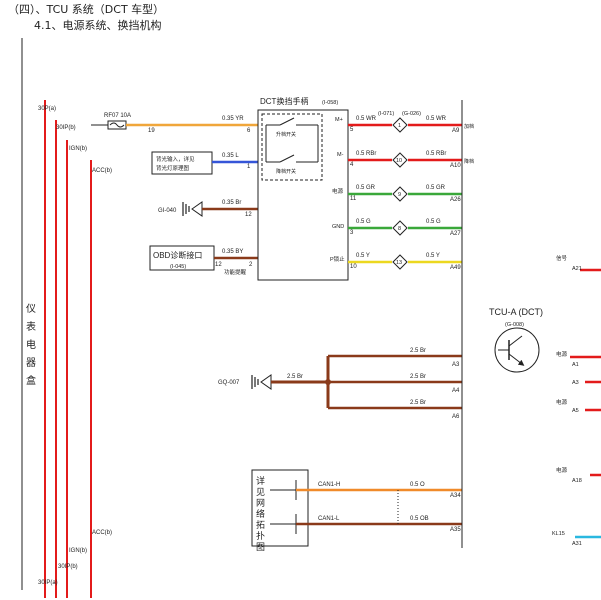  Describe the element at coordinates (455, 496) in the screenshot. I see `svg-text: A34` at that location.